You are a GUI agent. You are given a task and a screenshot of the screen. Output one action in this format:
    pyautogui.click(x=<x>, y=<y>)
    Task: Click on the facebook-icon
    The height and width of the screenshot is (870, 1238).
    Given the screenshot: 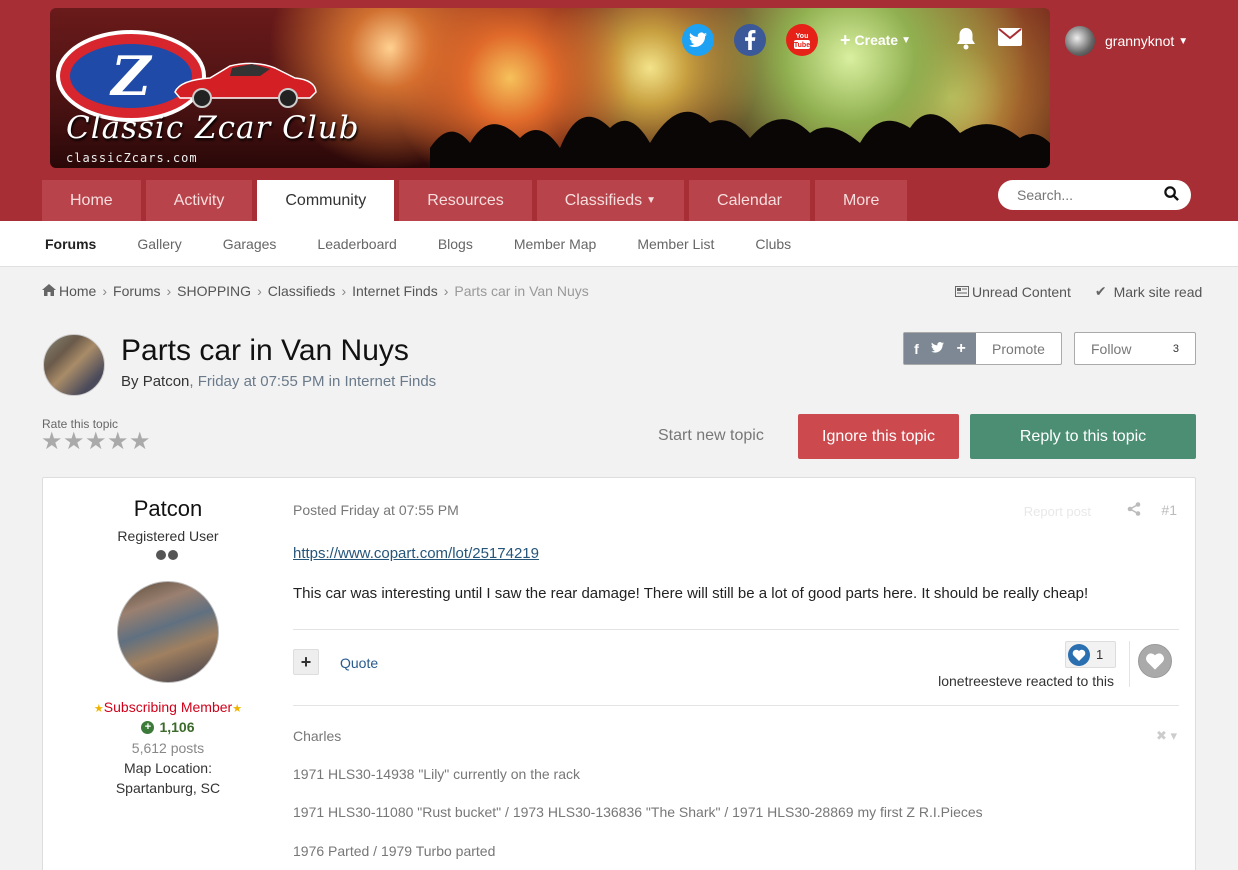 What is the action you would take?
    pyautogui.click(x=750, y=40)
    